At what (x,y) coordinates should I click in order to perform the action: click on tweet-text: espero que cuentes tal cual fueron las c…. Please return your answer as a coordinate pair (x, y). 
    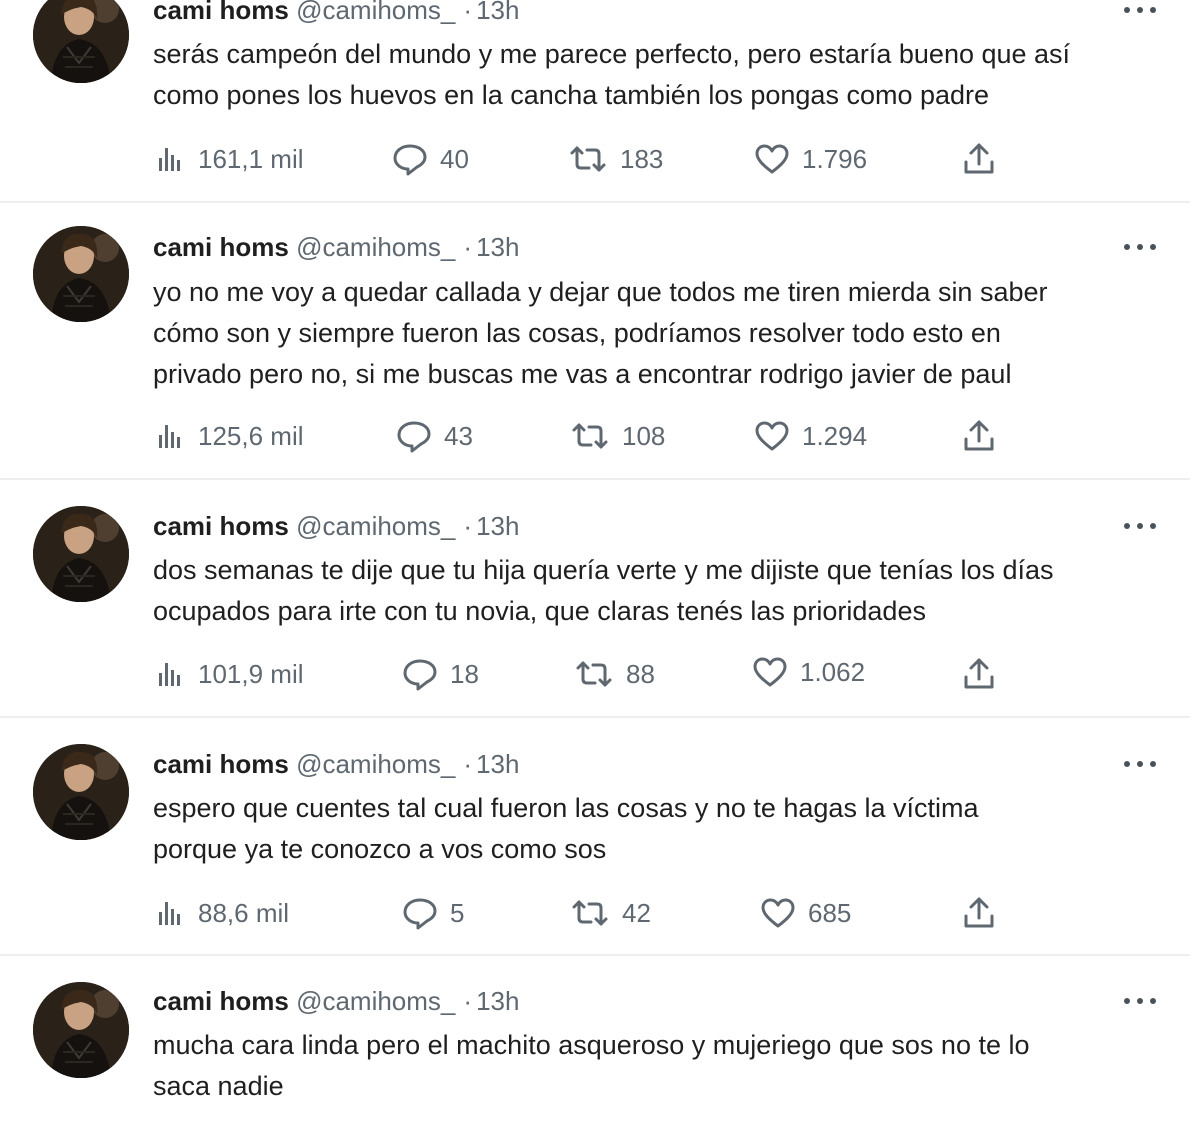
    Looking at the image, I should click on (663, 829).